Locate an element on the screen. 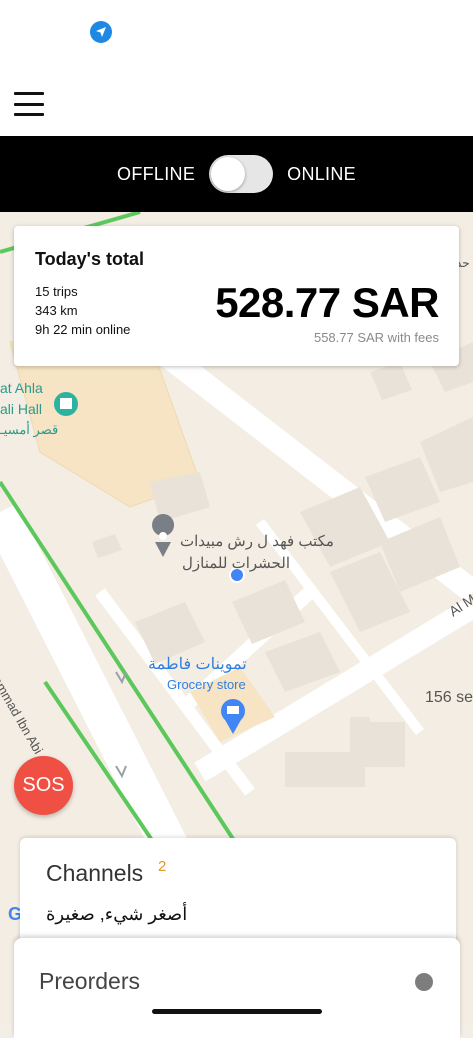  map-label-hall-1: at Ahla is located at coordinates (21, 388).